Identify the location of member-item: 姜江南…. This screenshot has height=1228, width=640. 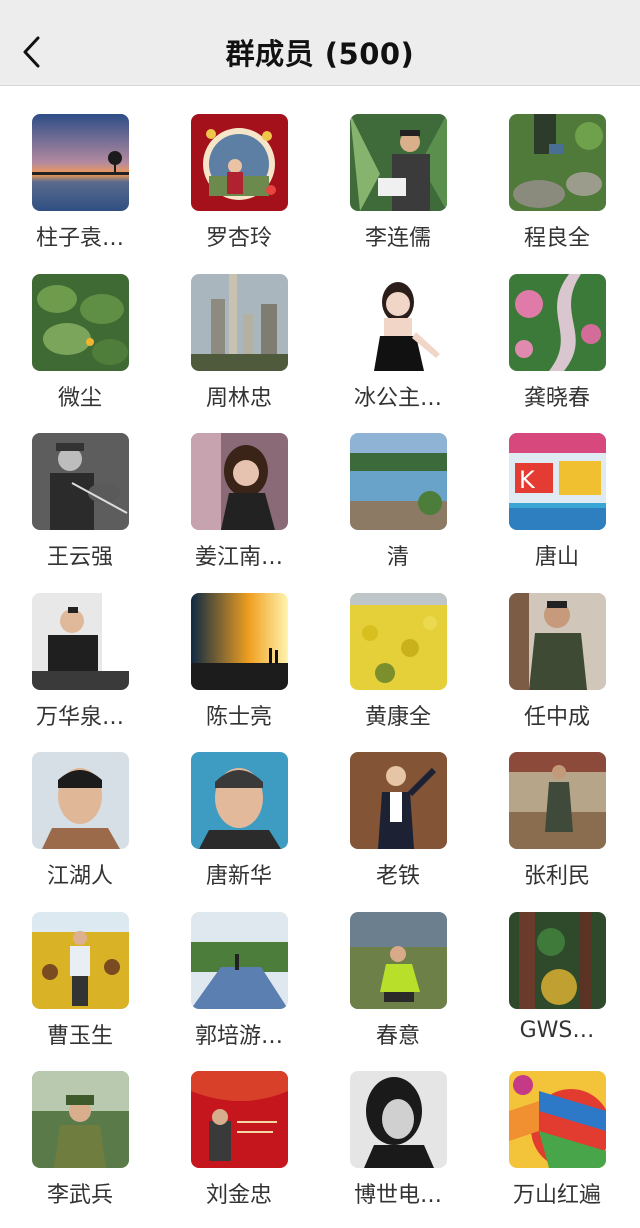
(239, 487).